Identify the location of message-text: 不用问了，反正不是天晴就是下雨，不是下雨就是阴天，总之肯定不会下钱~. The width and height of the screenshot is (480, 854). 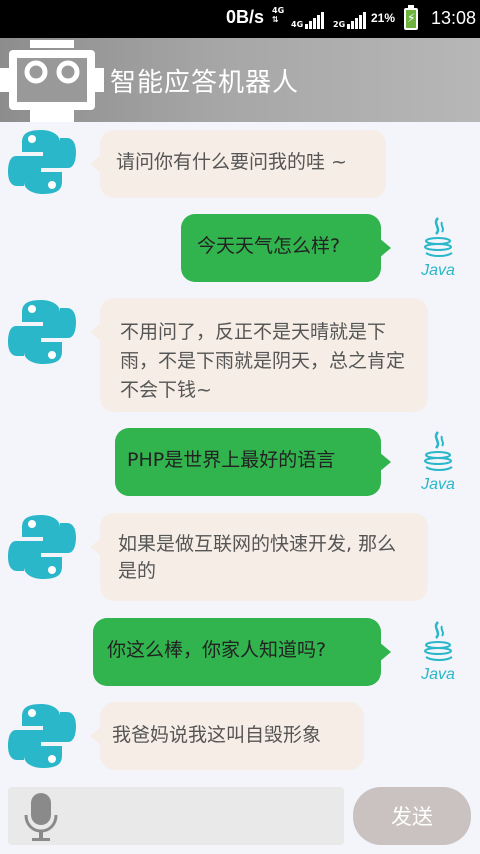
(263, 361).